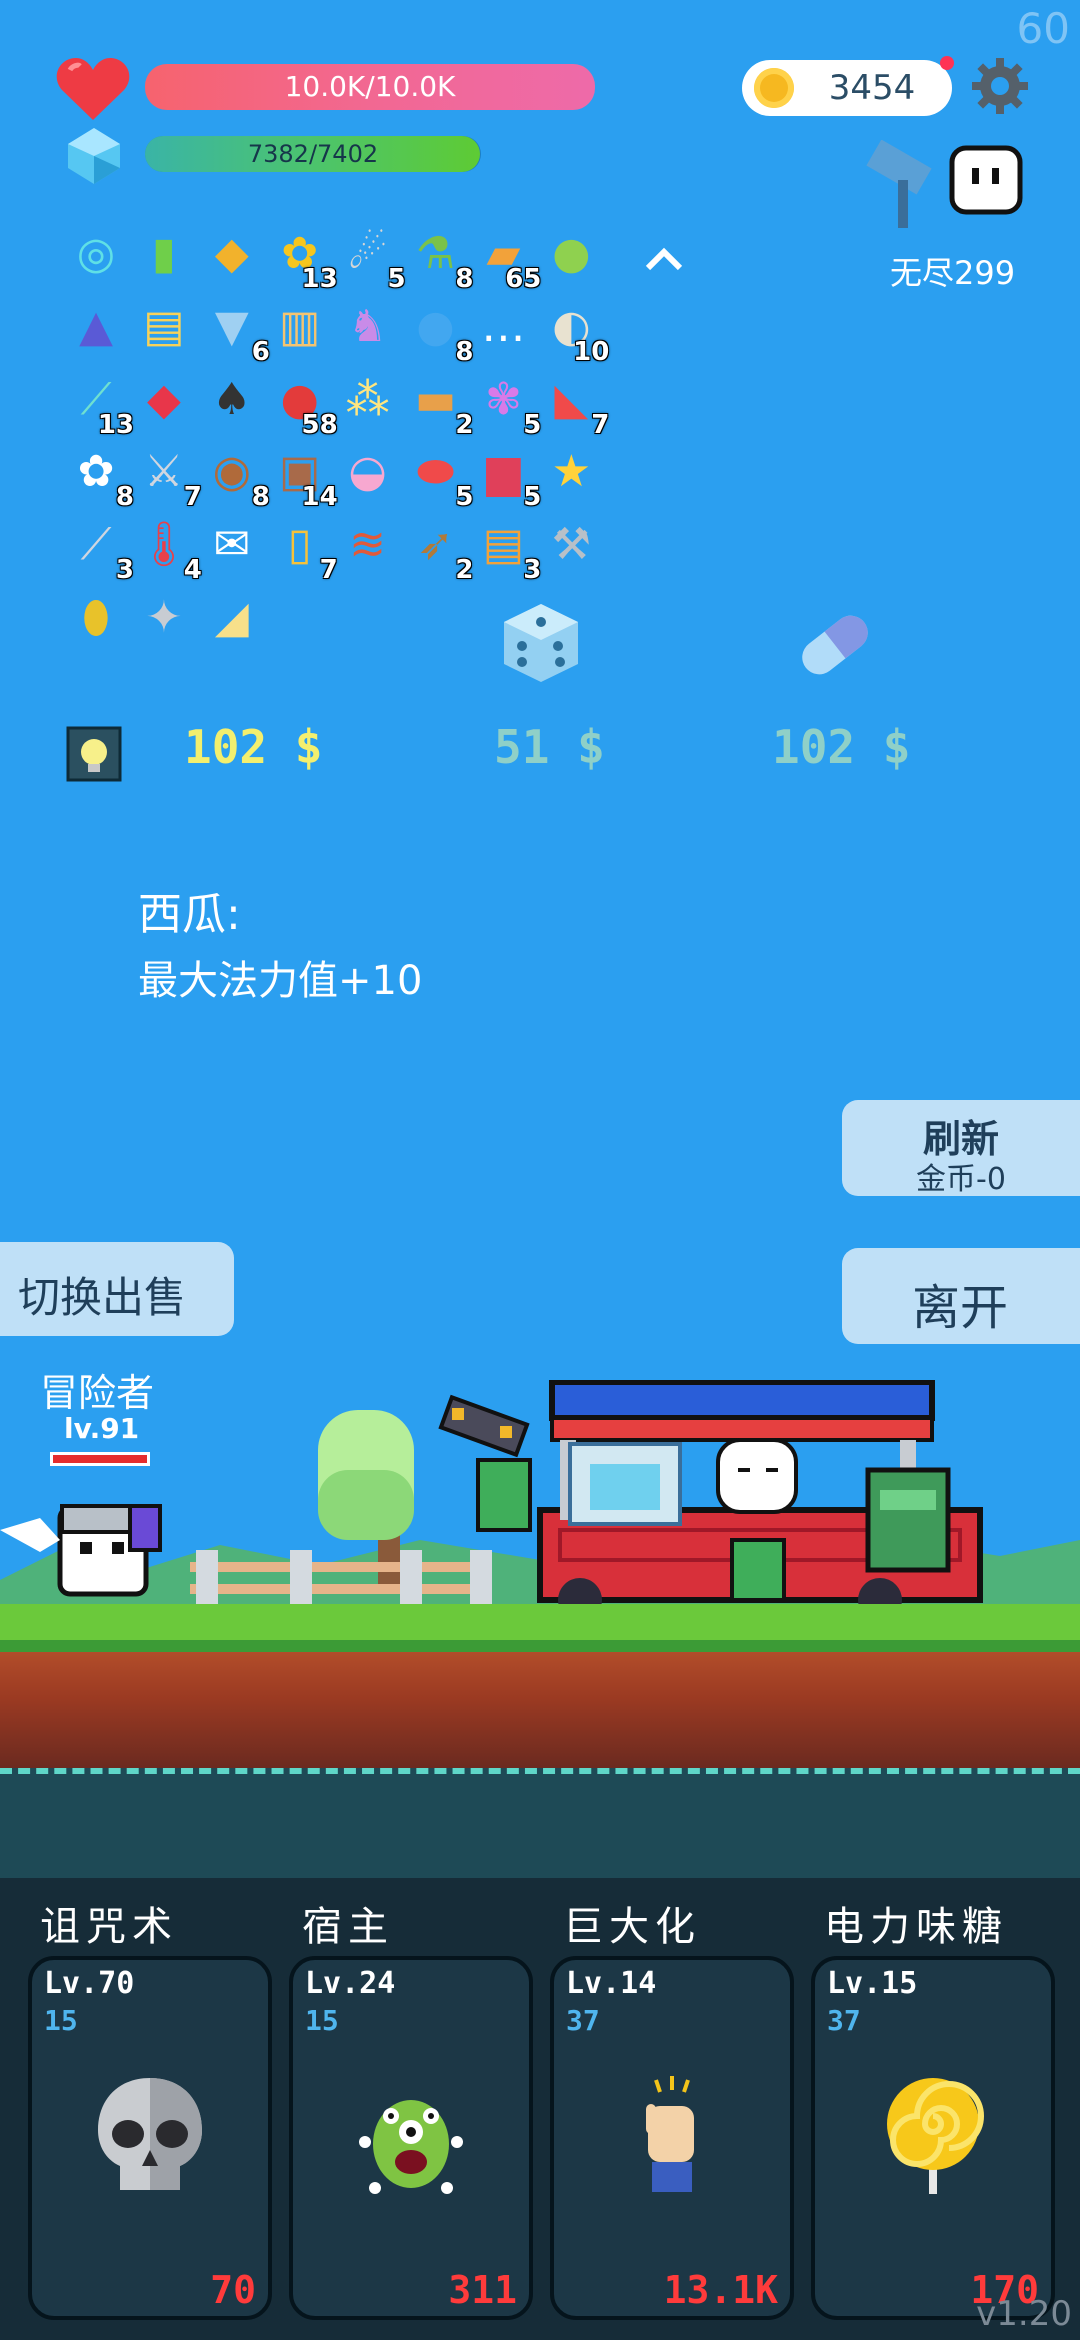 The width and height of the screenshot is (1080, 2340). I want to click on skill-card-giant: Lv.14 37 13.1K, so click(672, 2138).